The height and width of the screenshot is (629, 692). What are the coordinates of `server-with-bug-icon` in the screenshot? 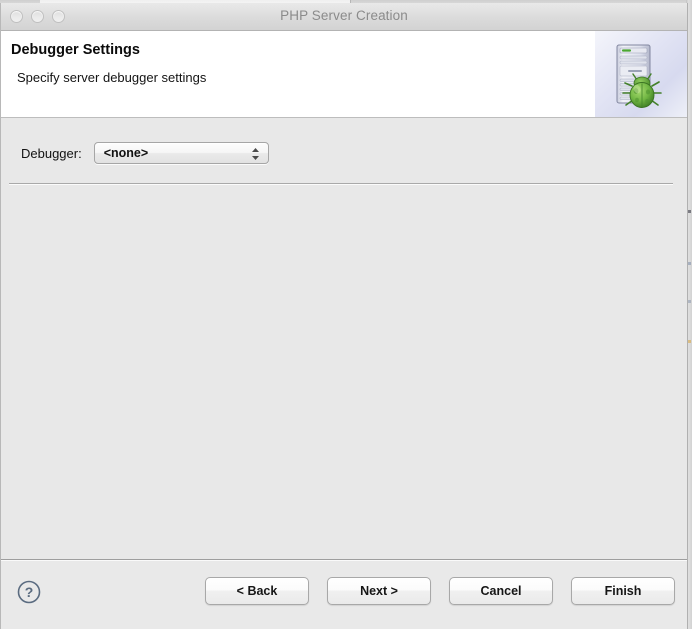 It's located at (641, 74).